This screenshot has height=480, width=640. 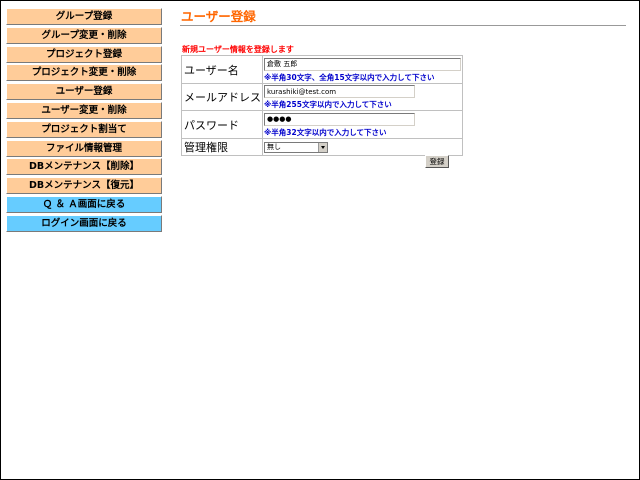 What do you see at coordinates (84, 16) in the screenshot?
I see `sidebar-item-group-register: グループ登録` at bounding box center [84, 16].